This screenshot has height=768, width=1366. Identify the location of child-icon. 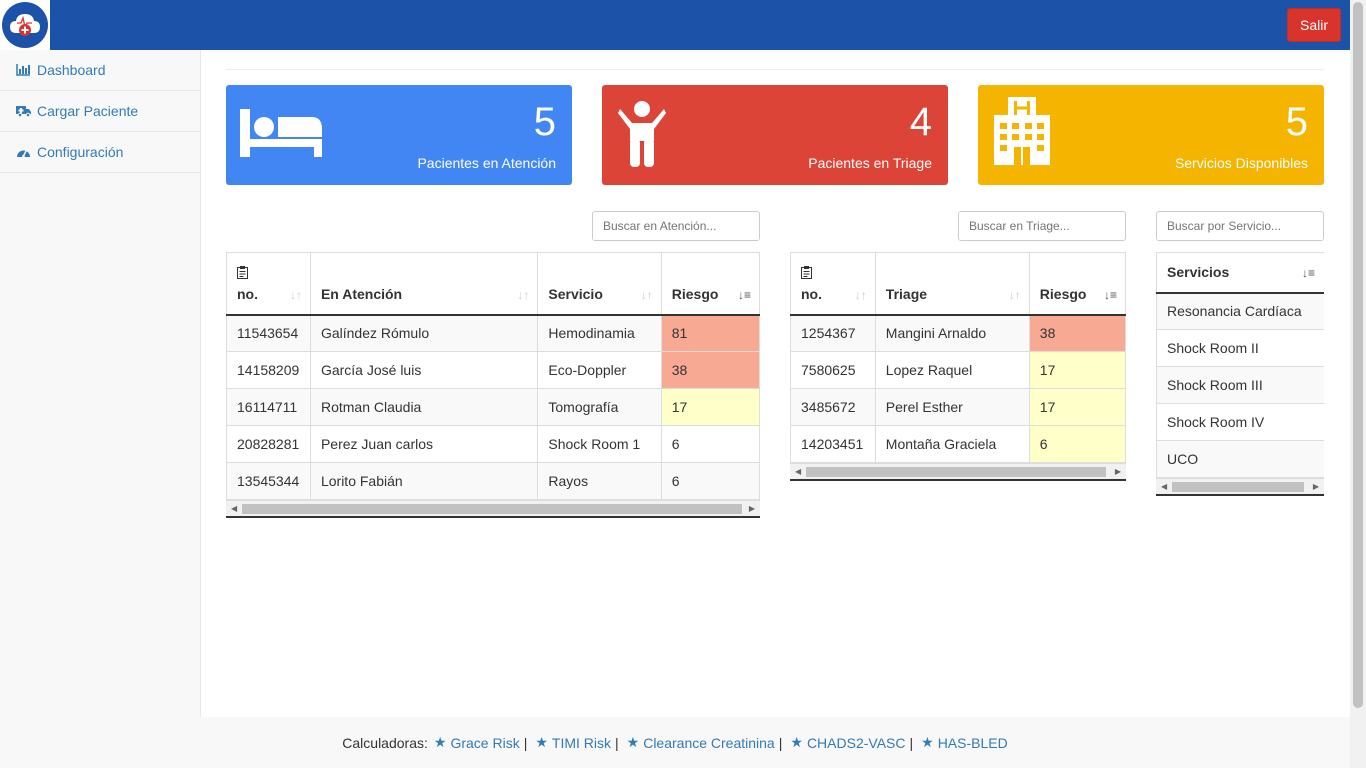
(642, 135).